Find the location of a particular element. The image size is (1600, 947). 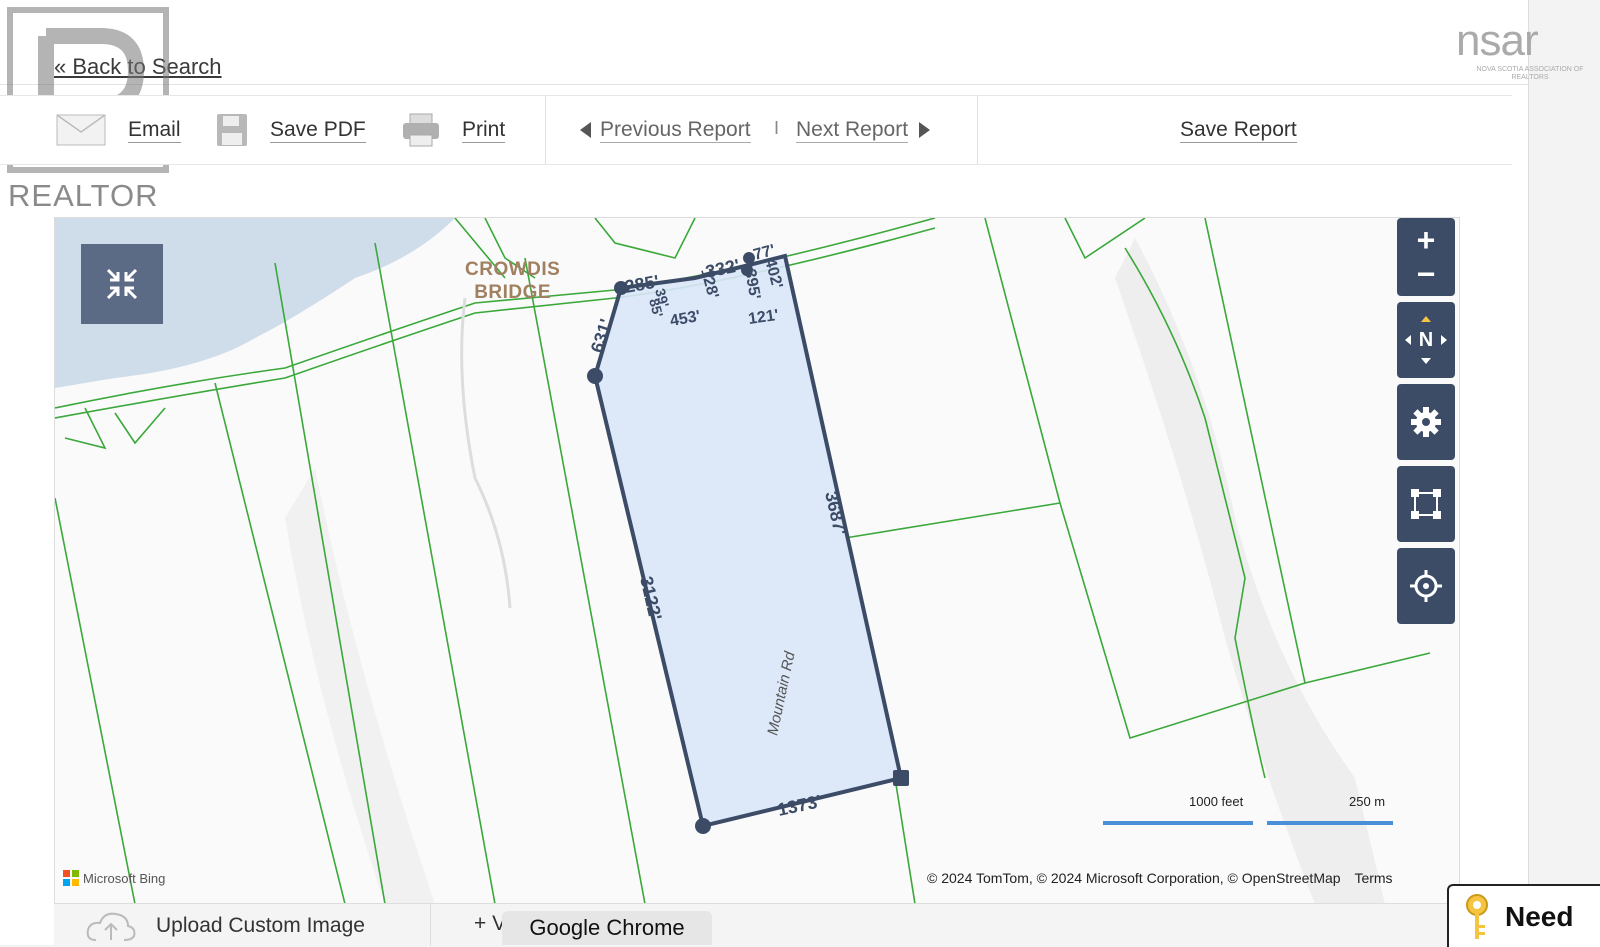

settings-button is located at coordinates (1426, 422).